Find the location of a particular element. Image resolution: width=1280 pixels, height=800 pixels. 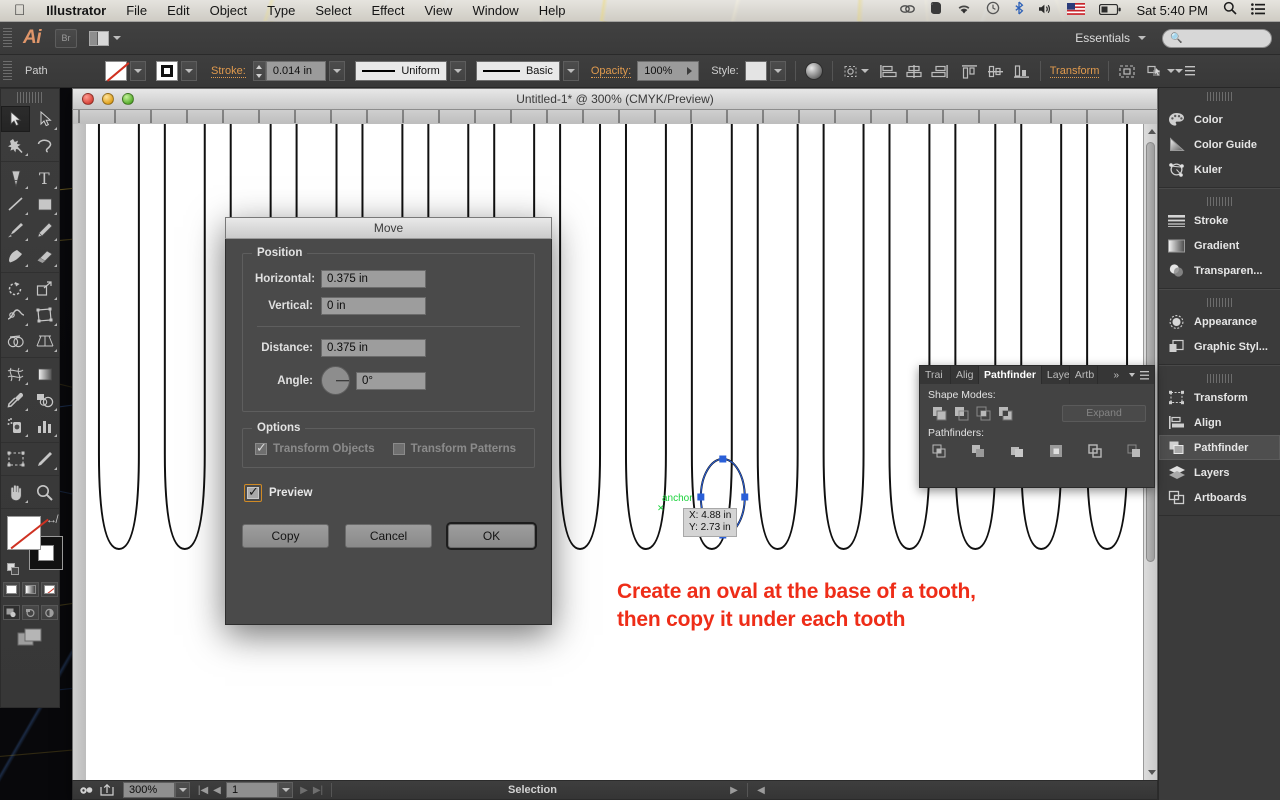

expand-button: Expand is located at coordinates (1104, 413).